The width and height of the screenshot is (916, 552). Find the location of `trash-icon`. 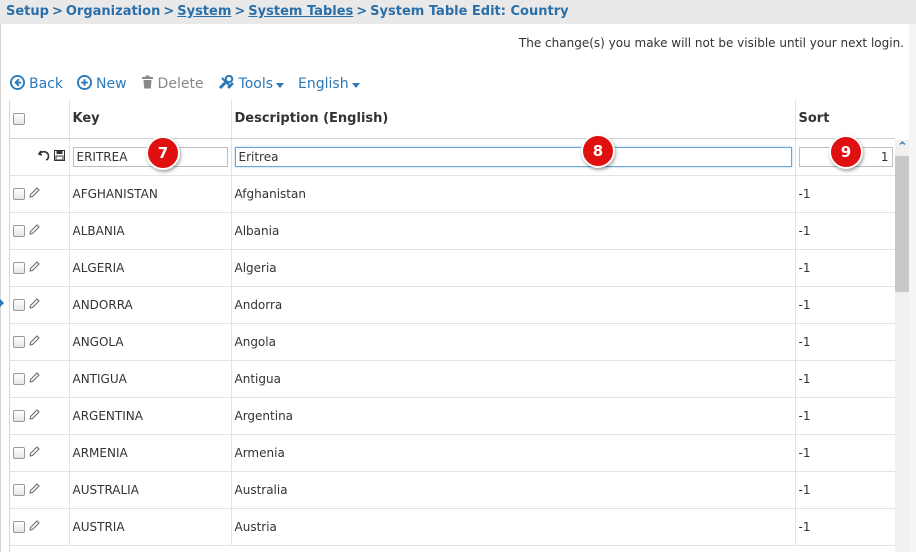

trash-icon is located at coordinates (147, 84).